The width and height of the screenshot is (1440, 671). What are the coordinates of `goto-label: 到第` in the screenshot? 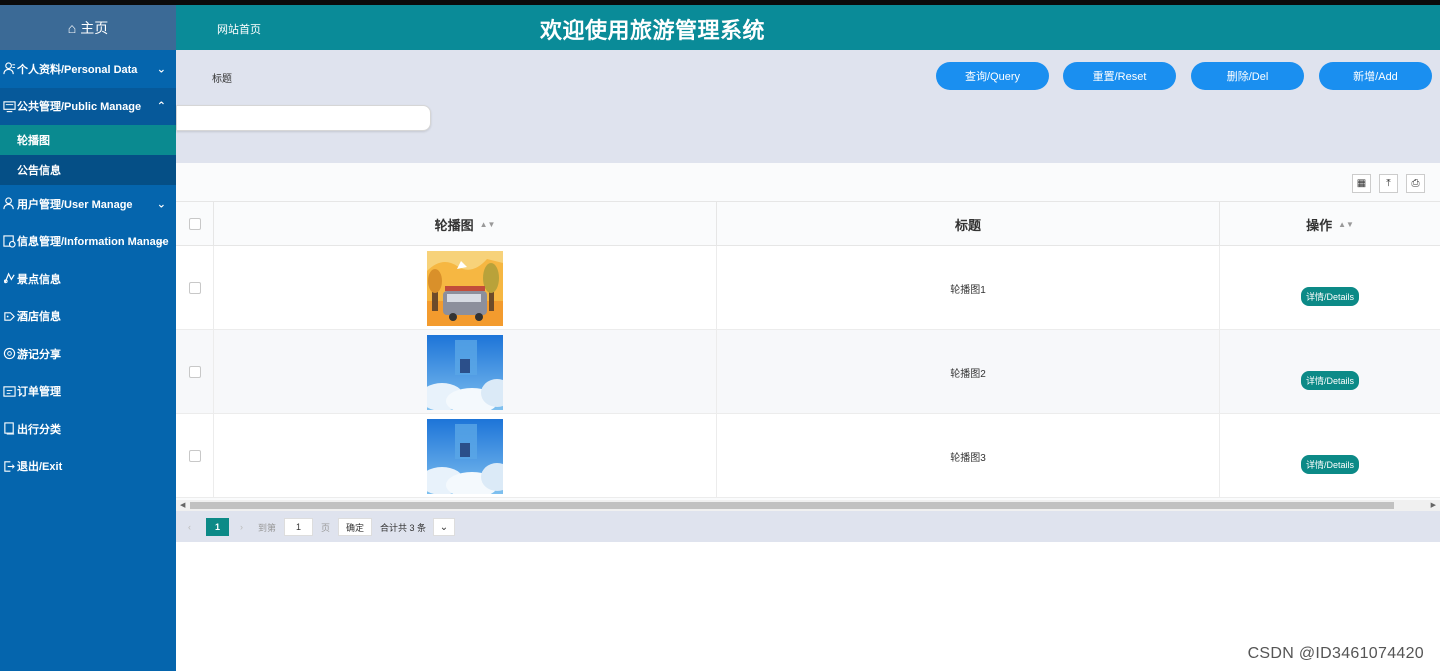 It's located at (267, 527).